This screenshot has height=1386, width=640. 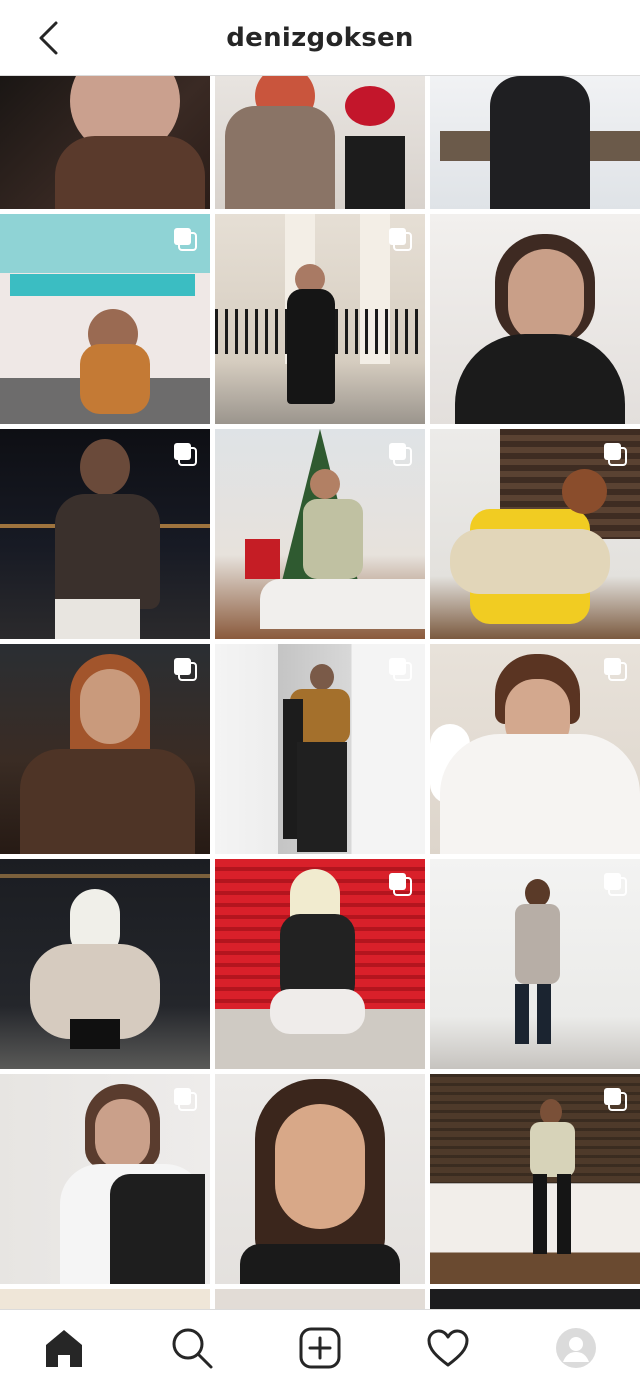 I want to click on profile-tab, so click(x=576, y=1348).